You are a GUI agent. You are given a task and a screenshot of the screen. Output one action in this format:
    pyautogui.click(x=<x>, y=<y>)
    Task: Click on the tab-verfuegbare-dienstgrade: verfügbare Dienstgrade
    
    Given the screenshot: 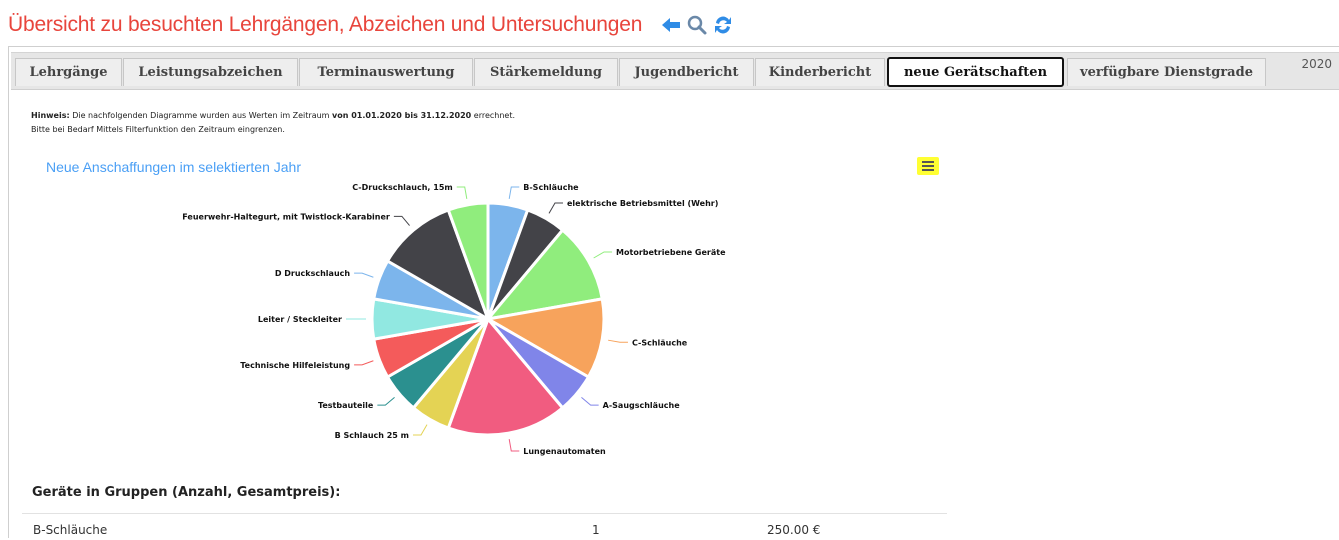 What is the action you would take?
    pyautogui.click(x=1166, y=72)
    